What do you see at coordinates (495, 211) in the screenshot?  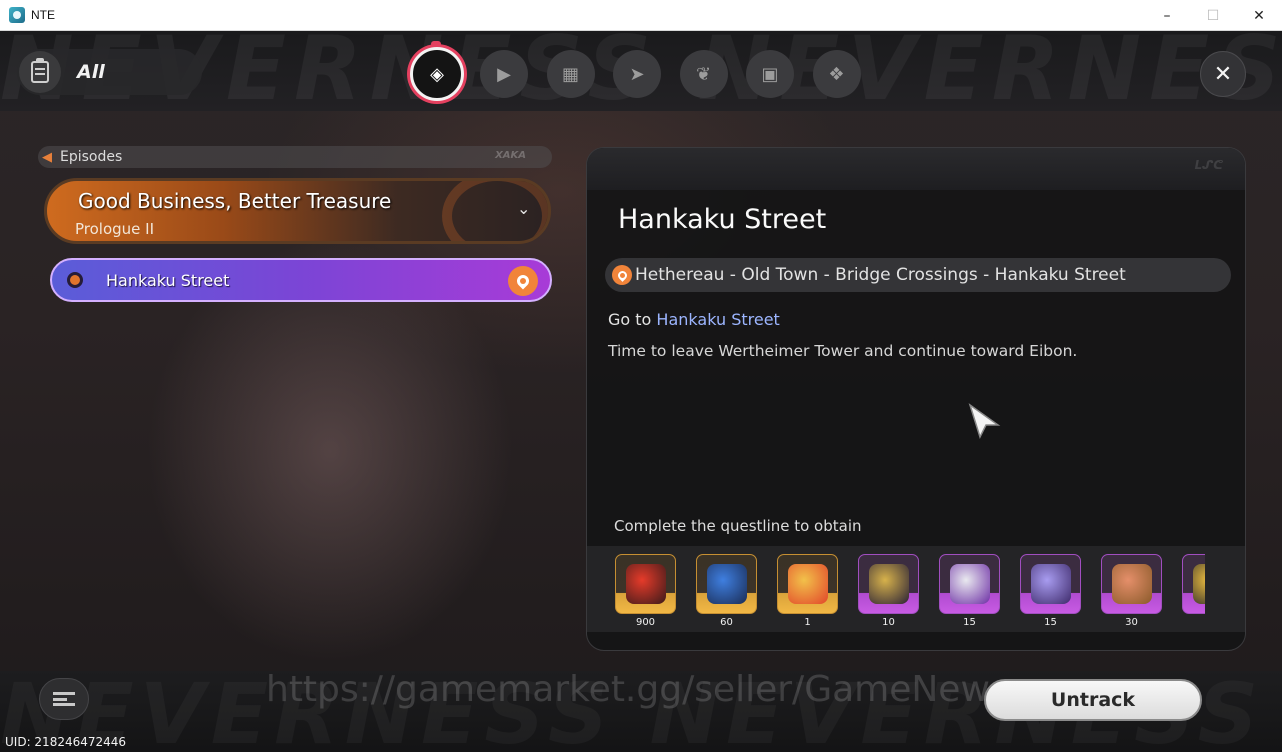 I see `quest-emblem` at bounding box center [495, 211].